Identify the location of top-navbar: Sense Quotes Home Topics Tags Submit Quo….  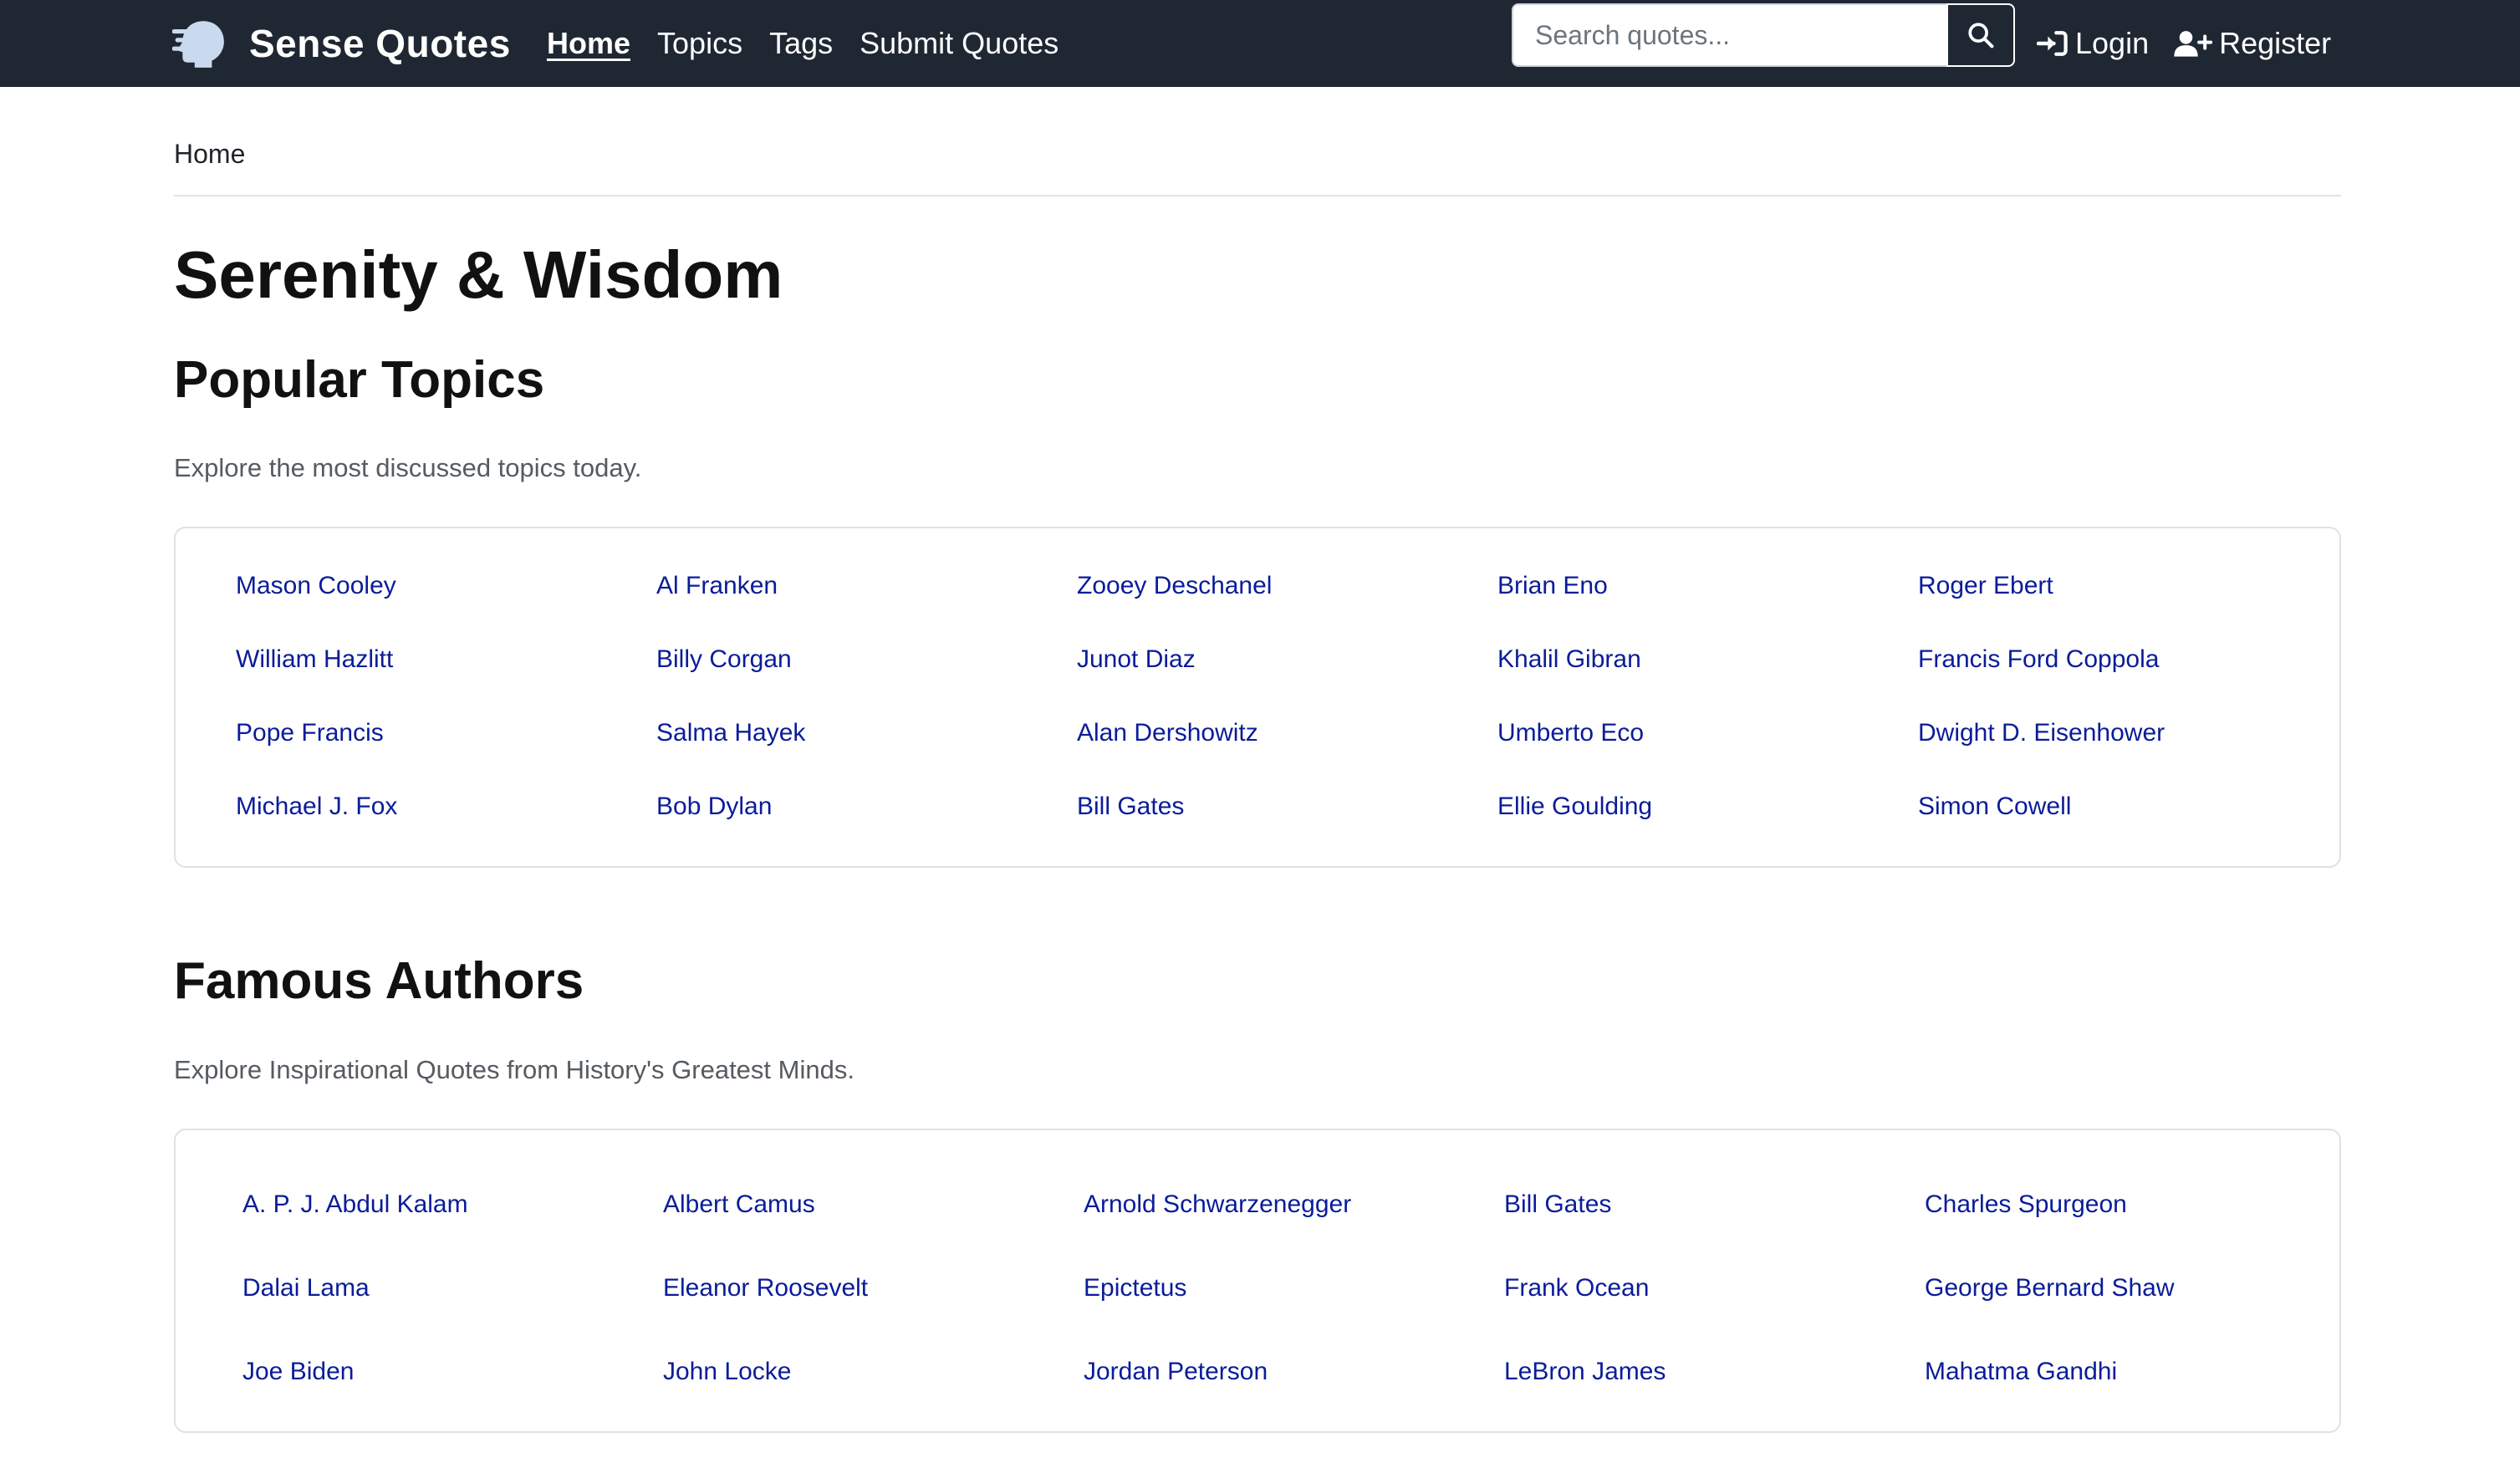
(1260, 43).